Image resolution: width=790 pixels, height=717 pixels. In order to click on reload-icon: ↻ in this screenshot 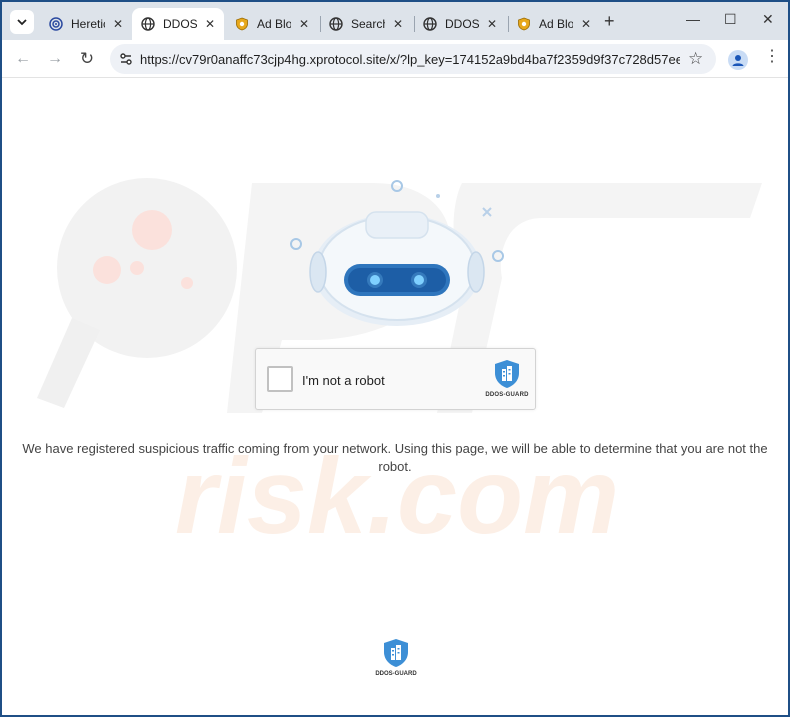, I will do `click(87, 58)`.